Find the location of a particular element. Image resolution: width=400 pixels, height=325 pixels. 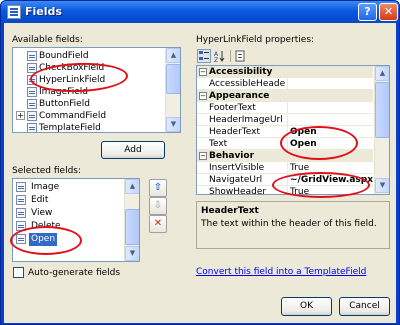

selected-field-item: Image is located at coordinates (68, 187).